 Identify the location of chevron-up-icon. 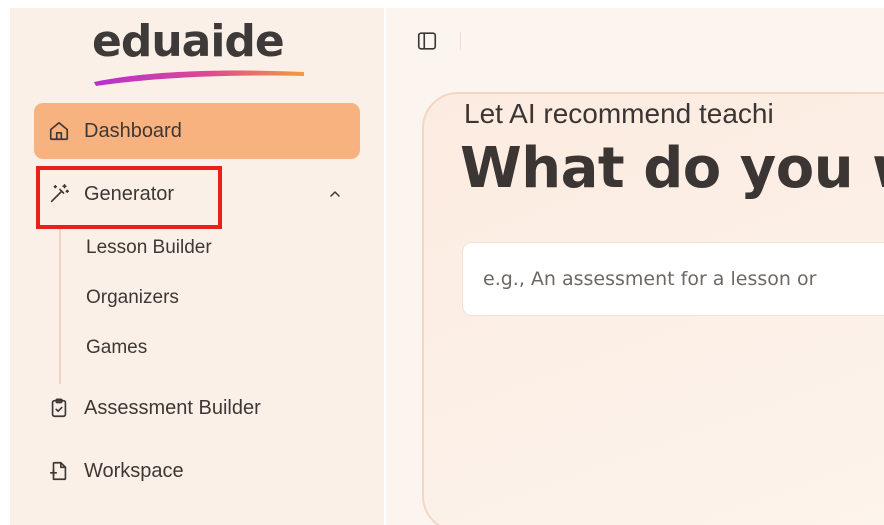
(335, 194).